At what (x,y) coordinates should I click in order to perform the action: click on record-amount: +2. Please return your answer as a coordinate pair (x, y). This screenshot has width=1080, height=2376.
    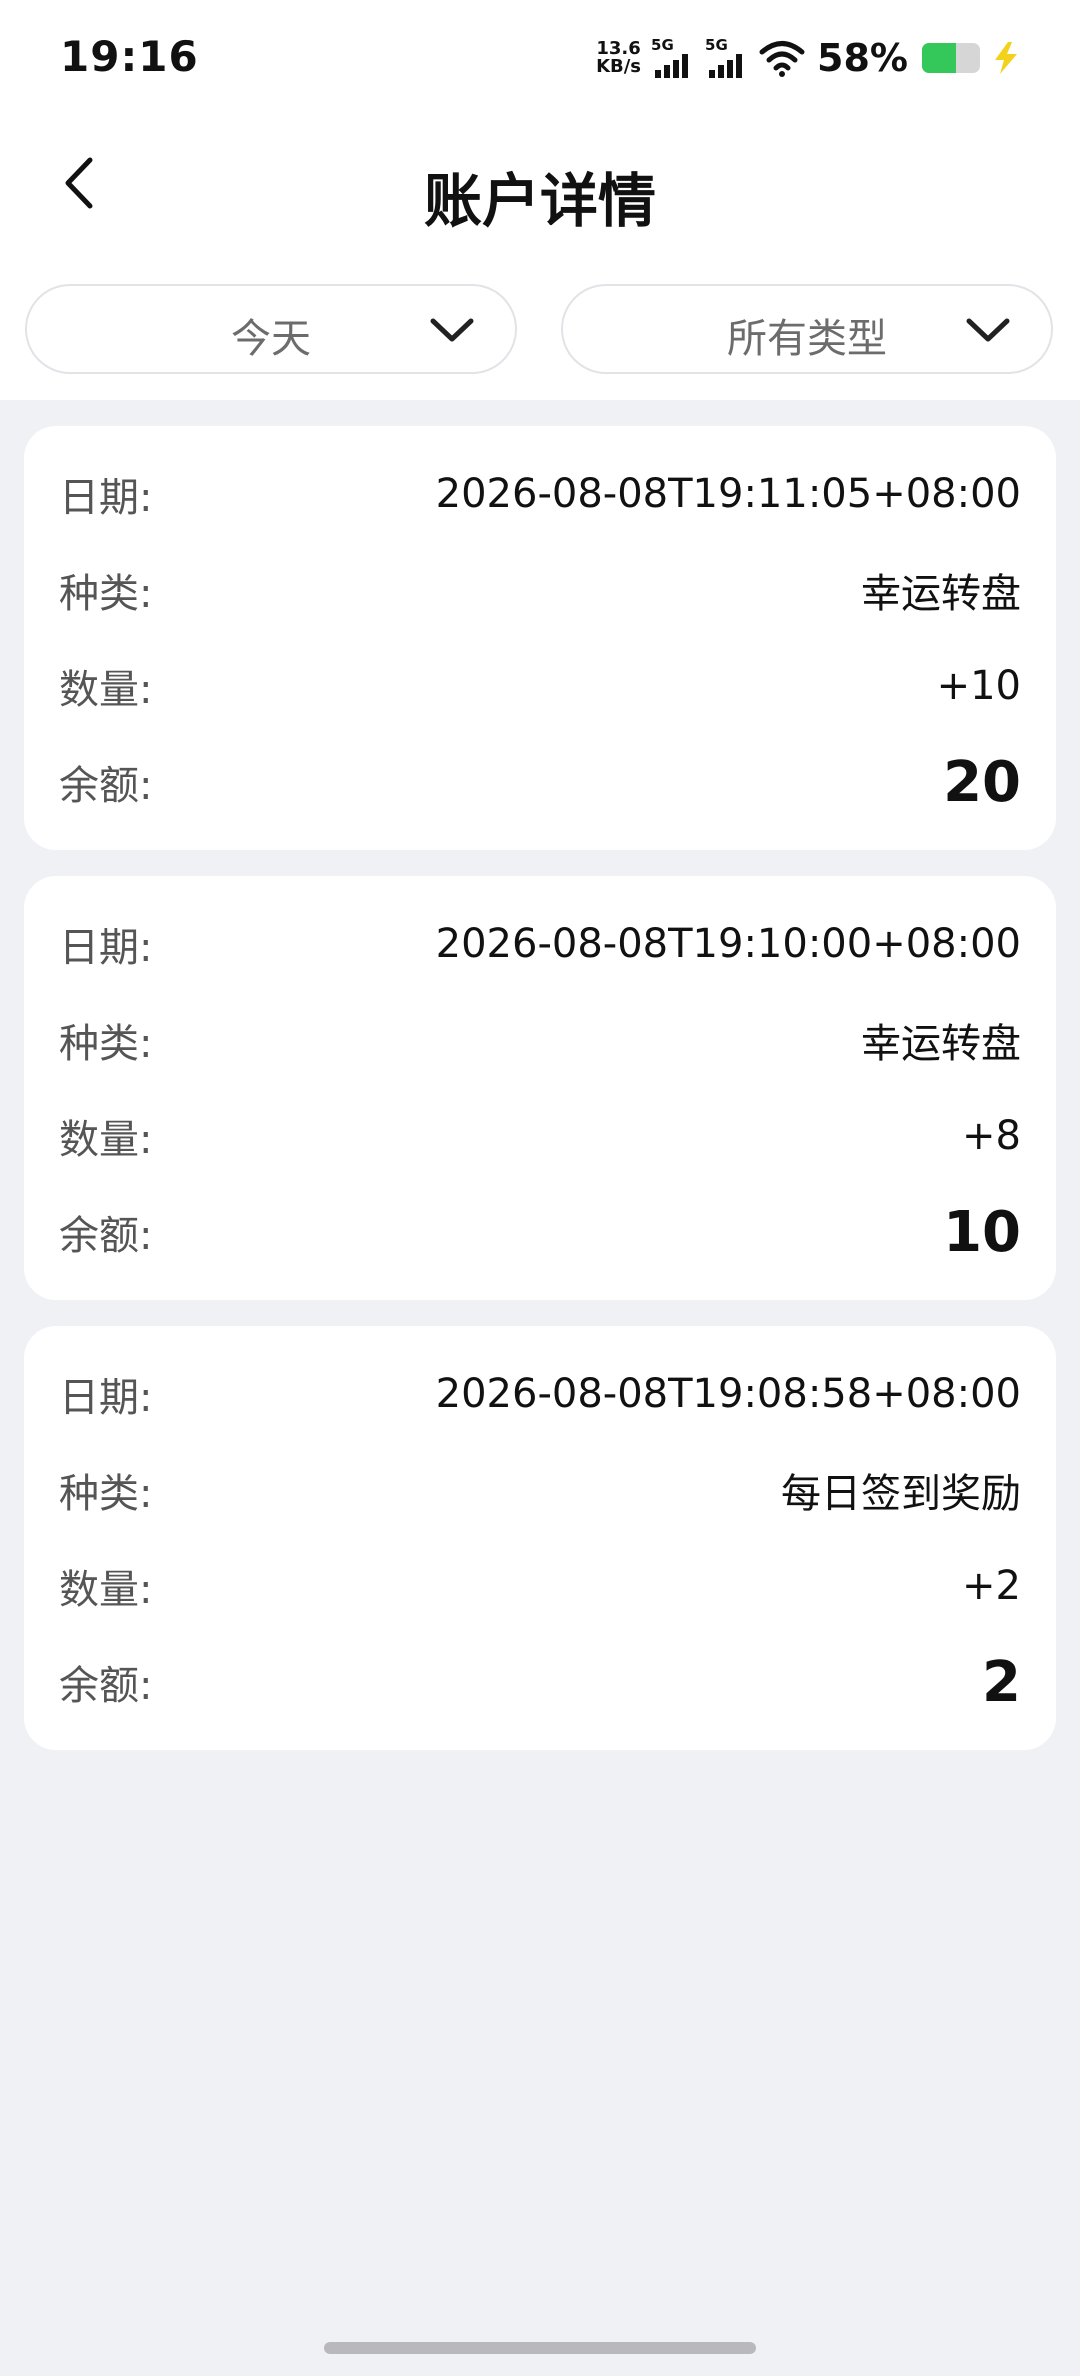
    Looking at the image, I should click on (991, 1586).